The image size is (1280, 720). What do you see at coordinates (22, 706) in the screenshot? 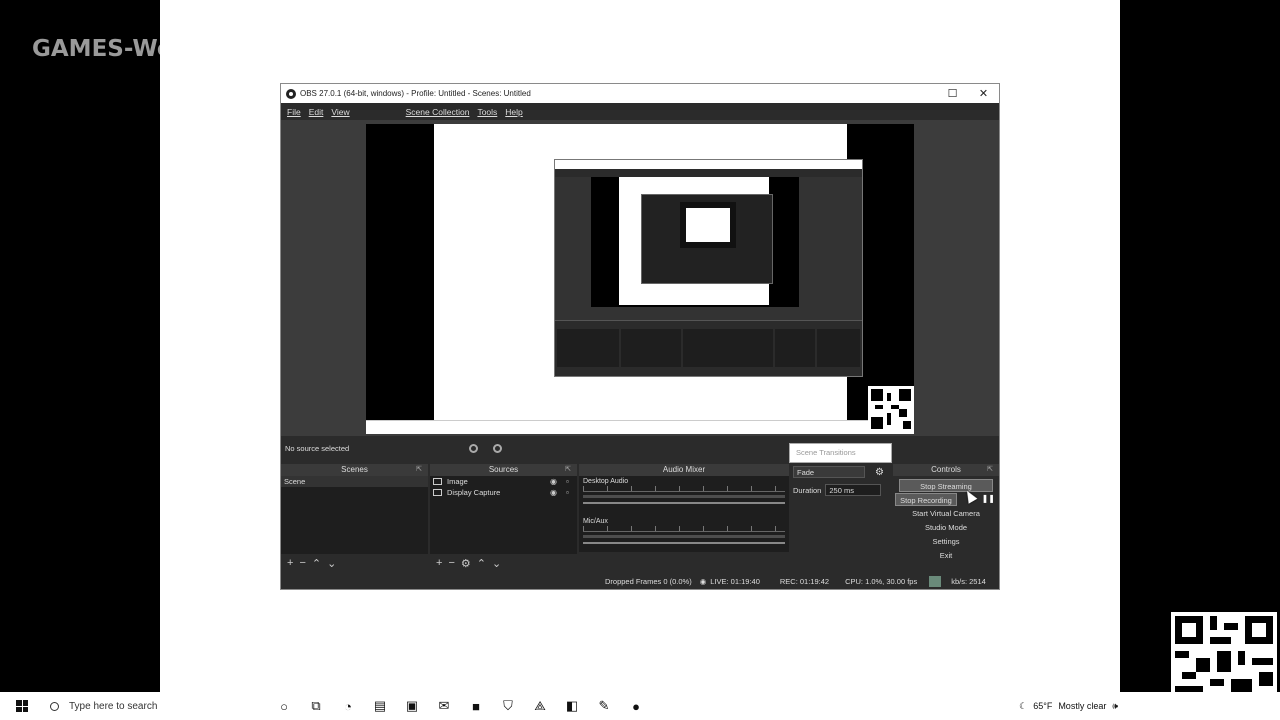
I see `start-button` at bounding box center [22, 706].